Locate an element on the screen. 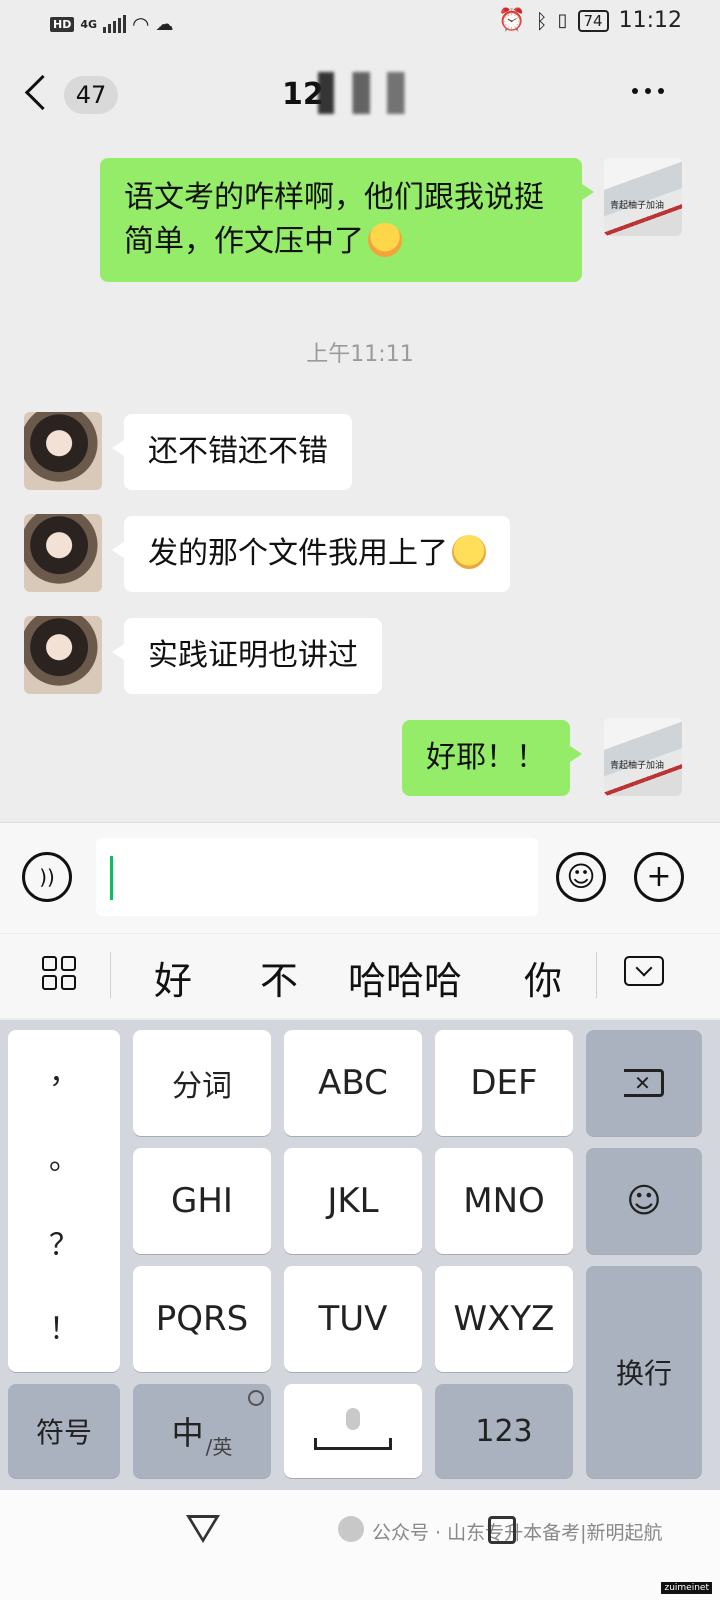 This screenshot has width=720, height=1600. status-left: HD 4G ◠ ☁ is located at coordinates (111, 24).